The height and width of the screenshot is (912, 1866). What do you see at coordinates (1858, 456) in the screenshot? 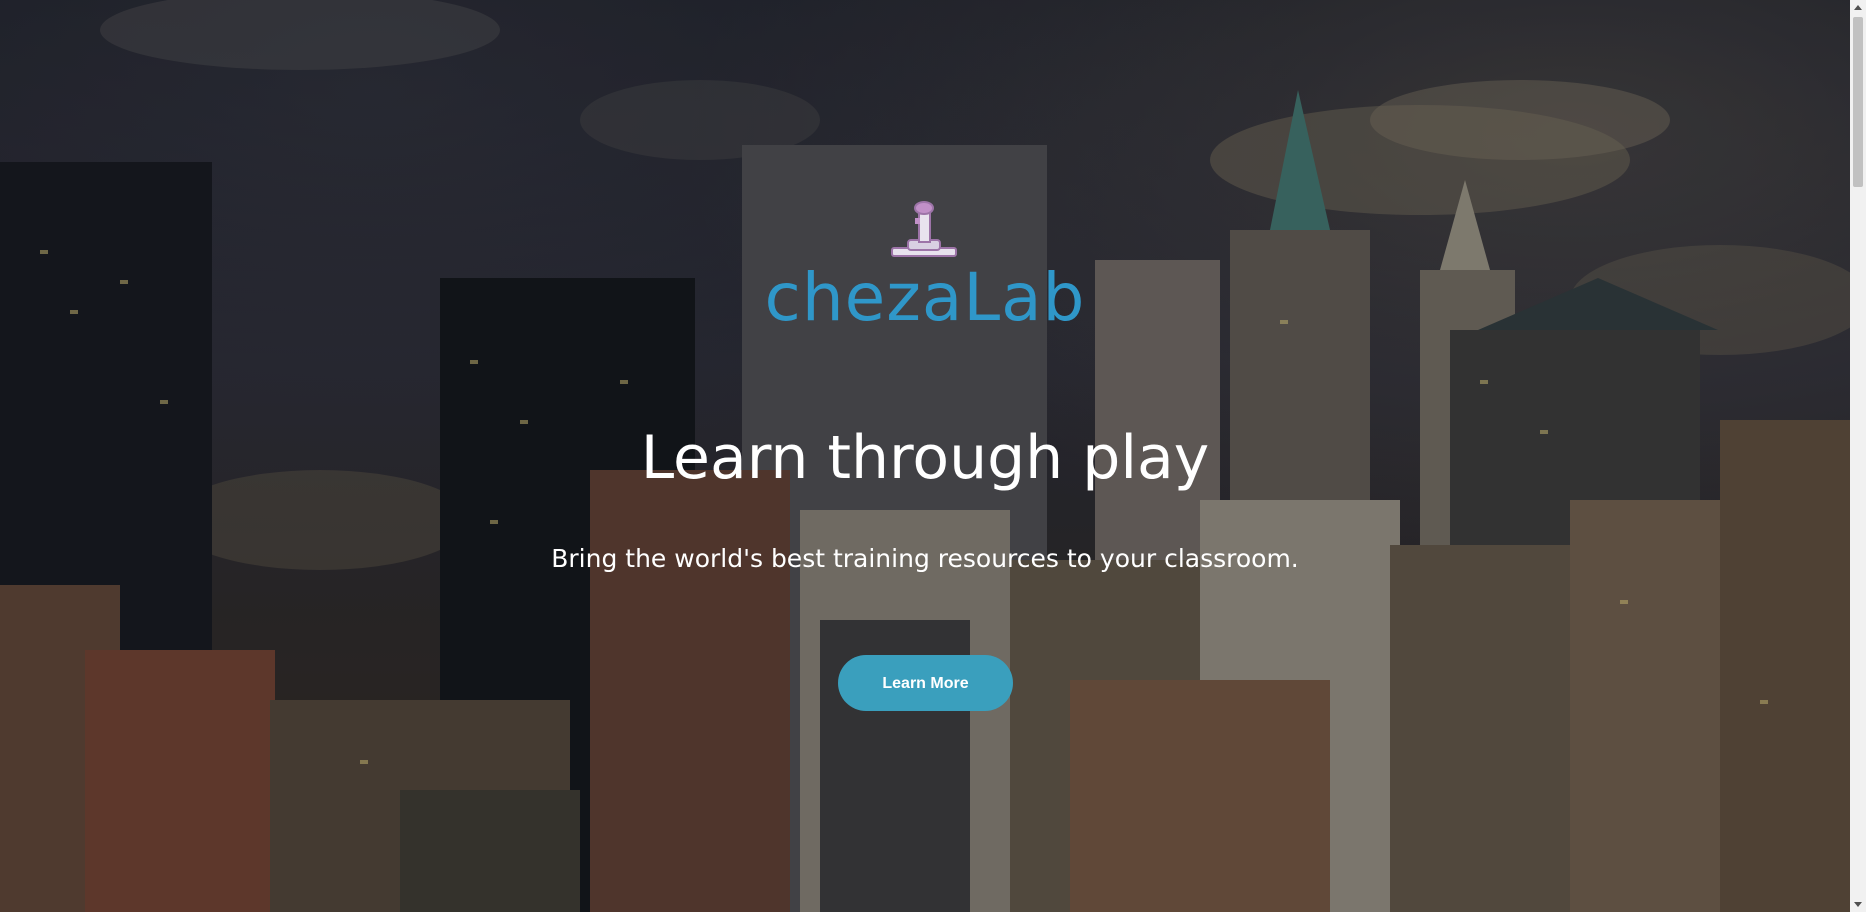
I see `vertical-scrollbar` at bounding box center [1858, 456].